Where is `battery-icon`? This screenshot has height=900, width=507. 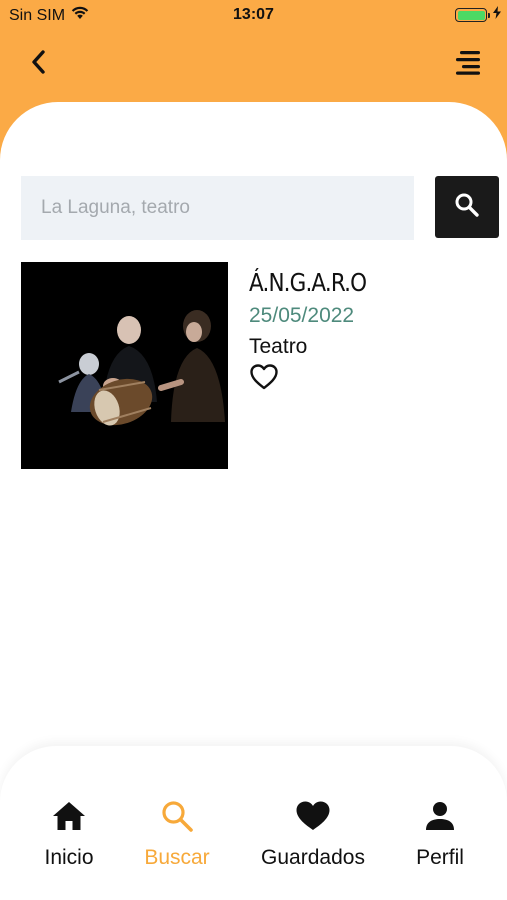 battery-icon is located at coordinates (471, 15).